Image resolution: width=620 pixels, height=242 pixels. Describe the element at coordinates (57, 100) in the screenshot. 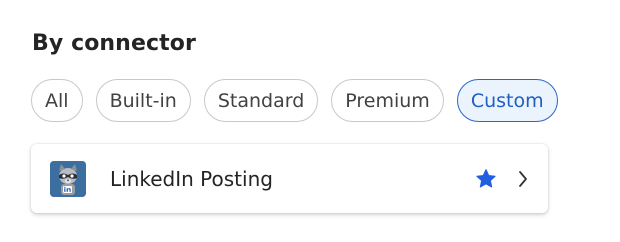

I see `filter-pill-all: All` at that location.